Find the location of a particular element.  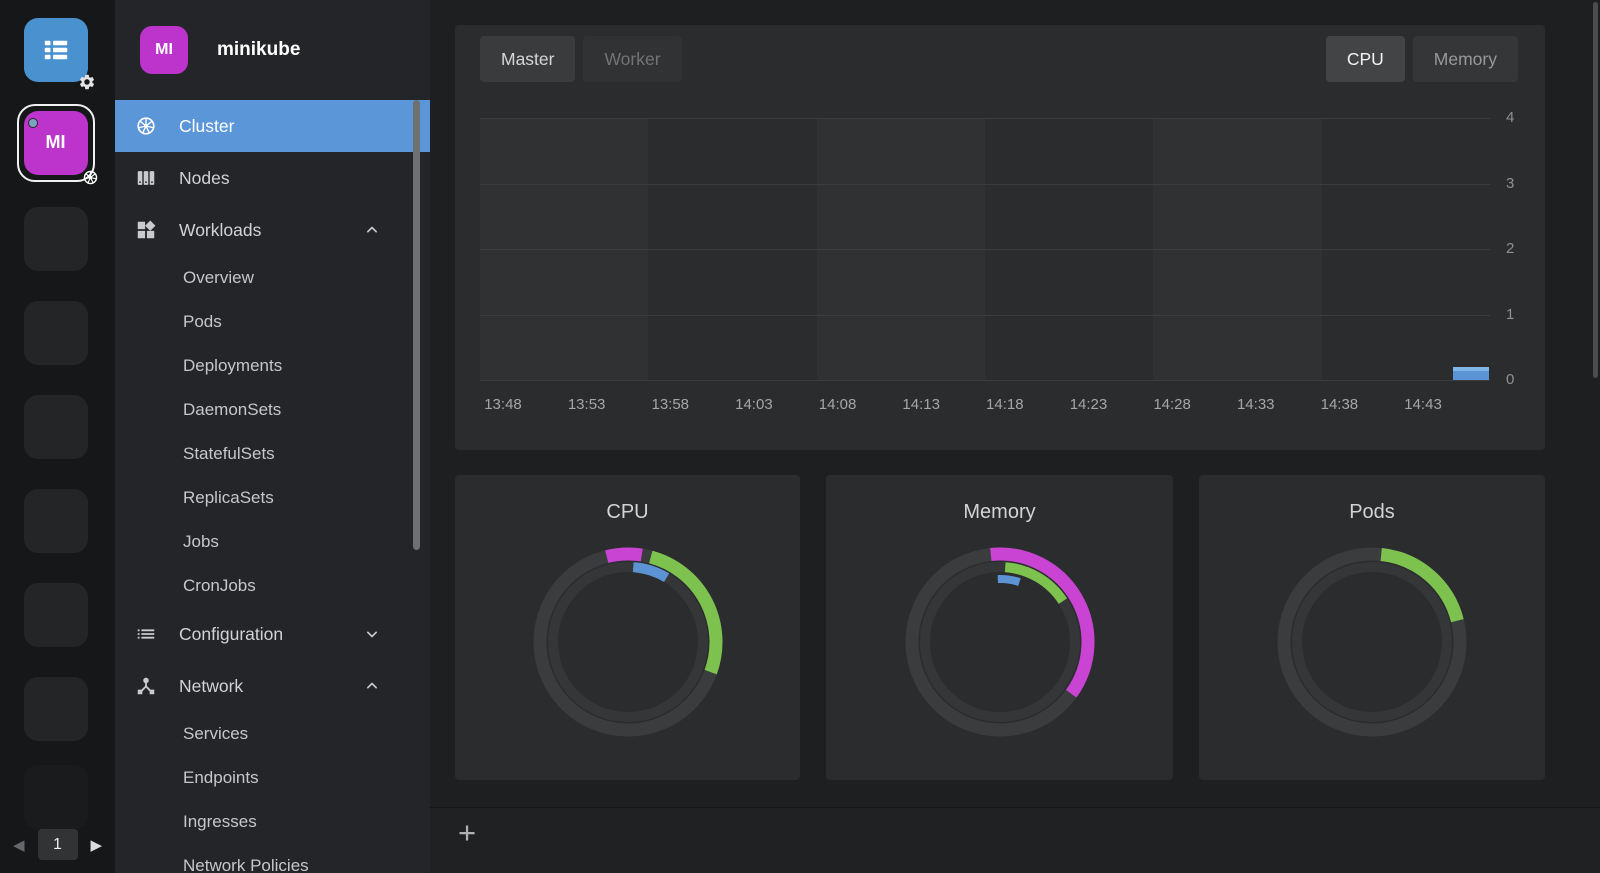

memory-donut-title: Memory is located at coordinates (999, 512).